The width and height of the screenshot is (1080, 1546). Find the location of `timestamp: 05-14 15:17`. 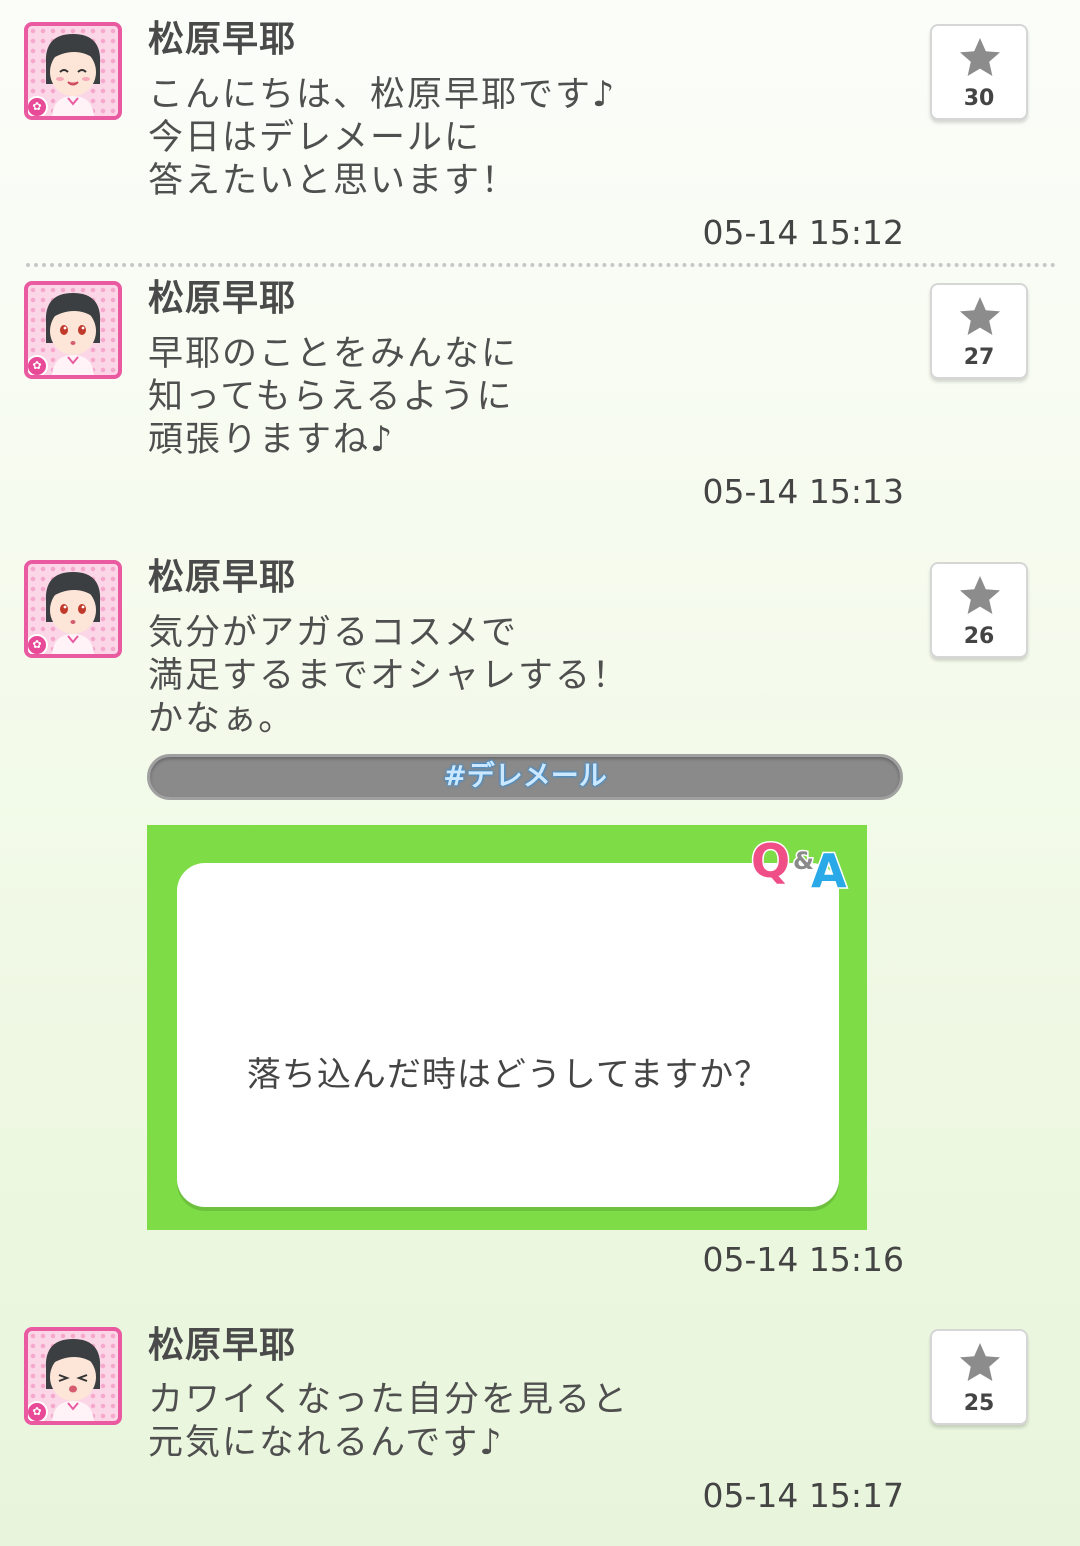

timestamp: 05-14 15:17 is located at coordinates (803, 1495).